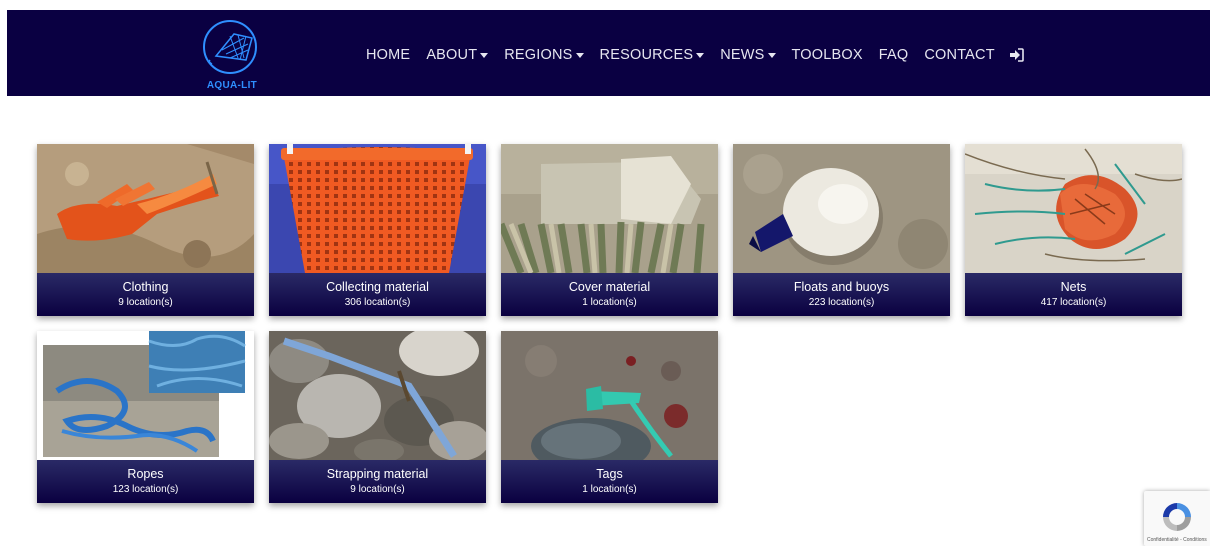 The width and height of the screenshot is (1210, 546). I want to click on category-title: Strapping material, so click(377, 474).